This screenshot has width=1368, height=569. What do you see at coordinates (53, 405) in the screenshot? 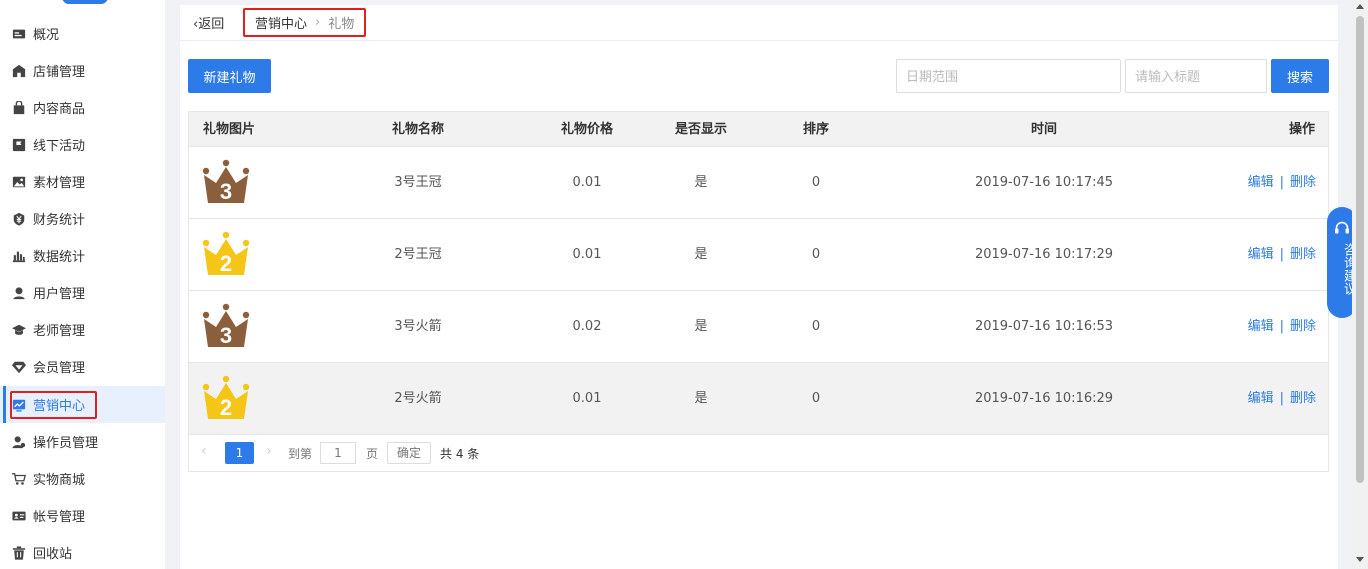
I see `highlight-box` at bounding box center [53, 405].